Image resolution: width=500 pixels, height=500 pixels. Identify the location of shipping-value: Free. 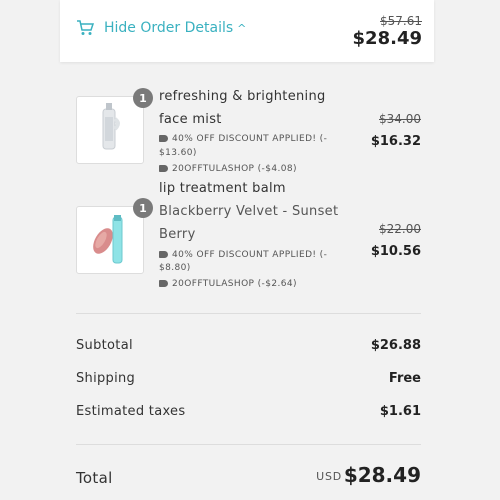
(404, 378).